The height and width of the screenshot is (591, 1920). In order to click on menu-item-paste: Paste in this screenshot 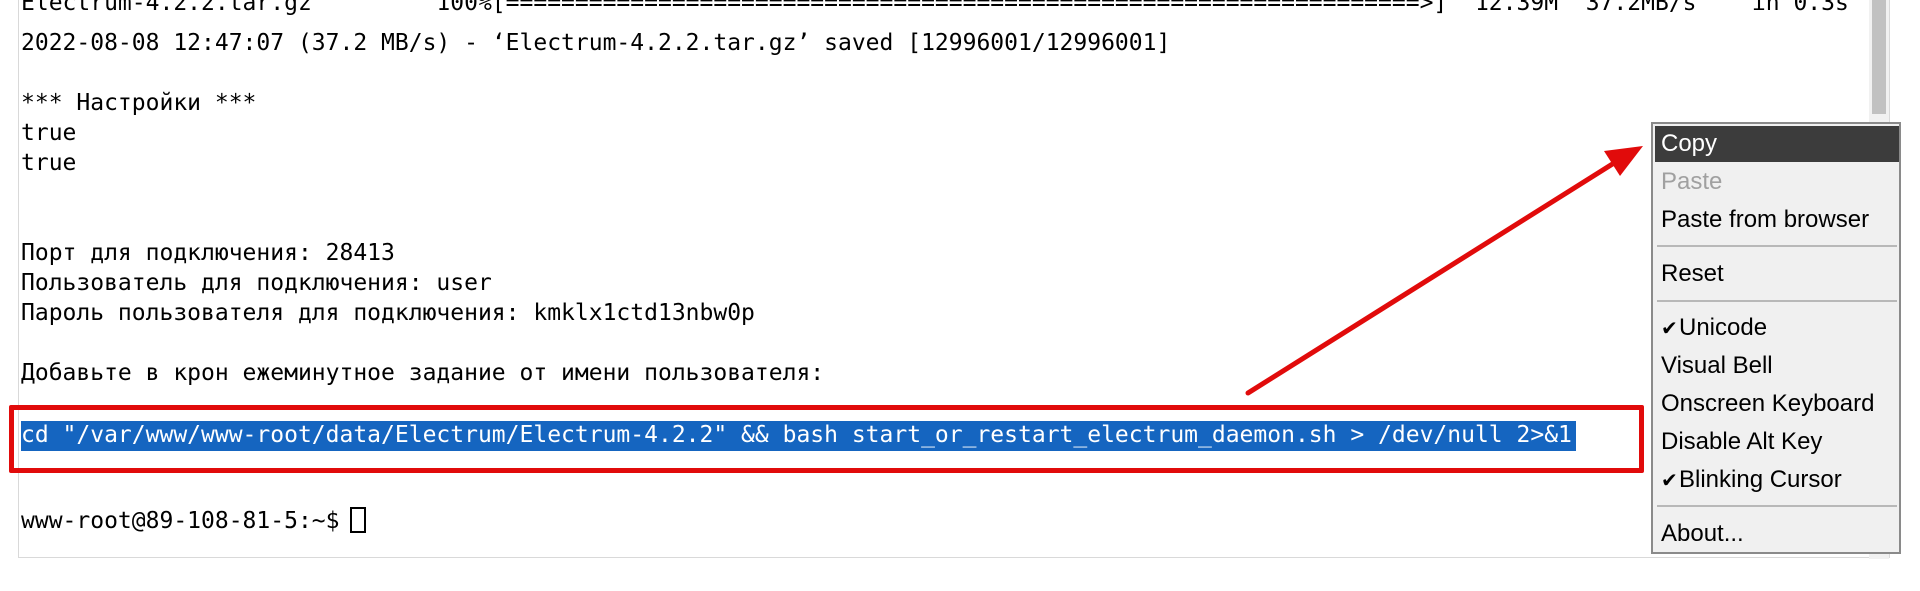, I will do `click(1777, 182)`.